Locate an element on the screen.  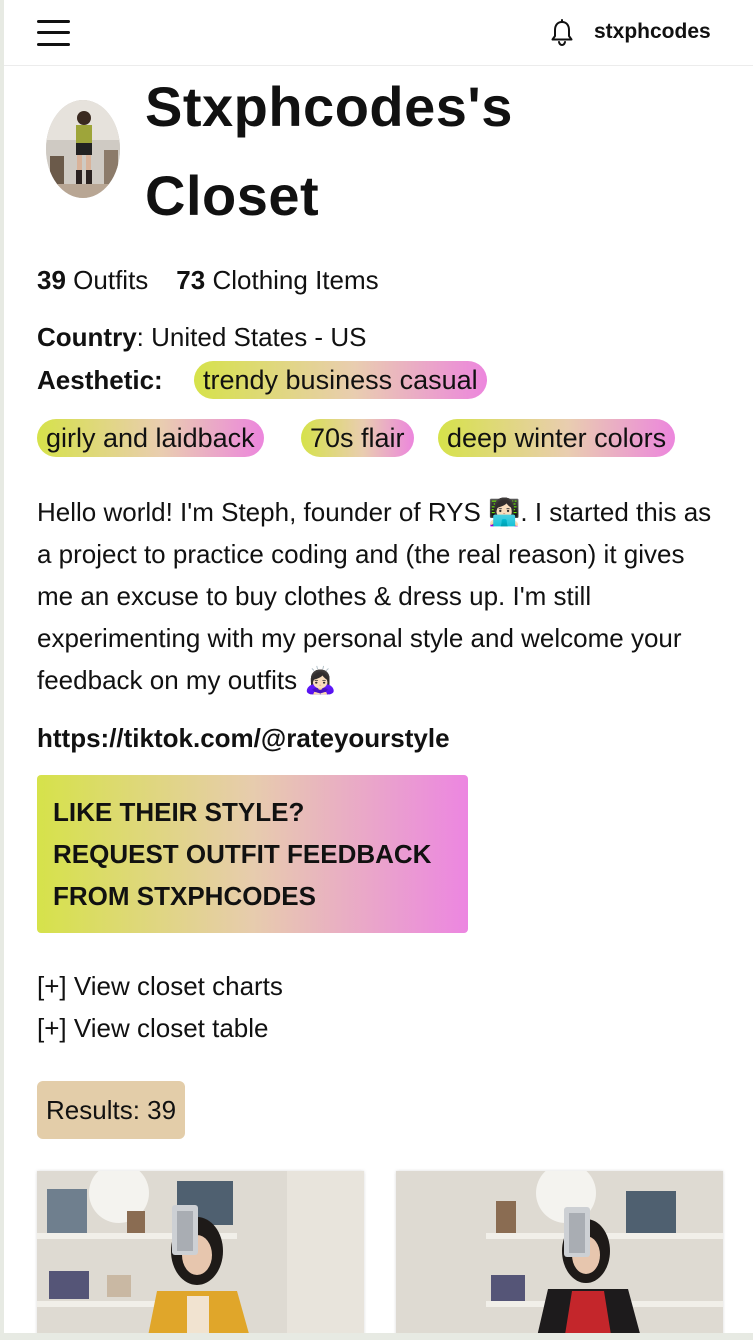
country-row: Country: United States - US is located at coordinates (201, 337).